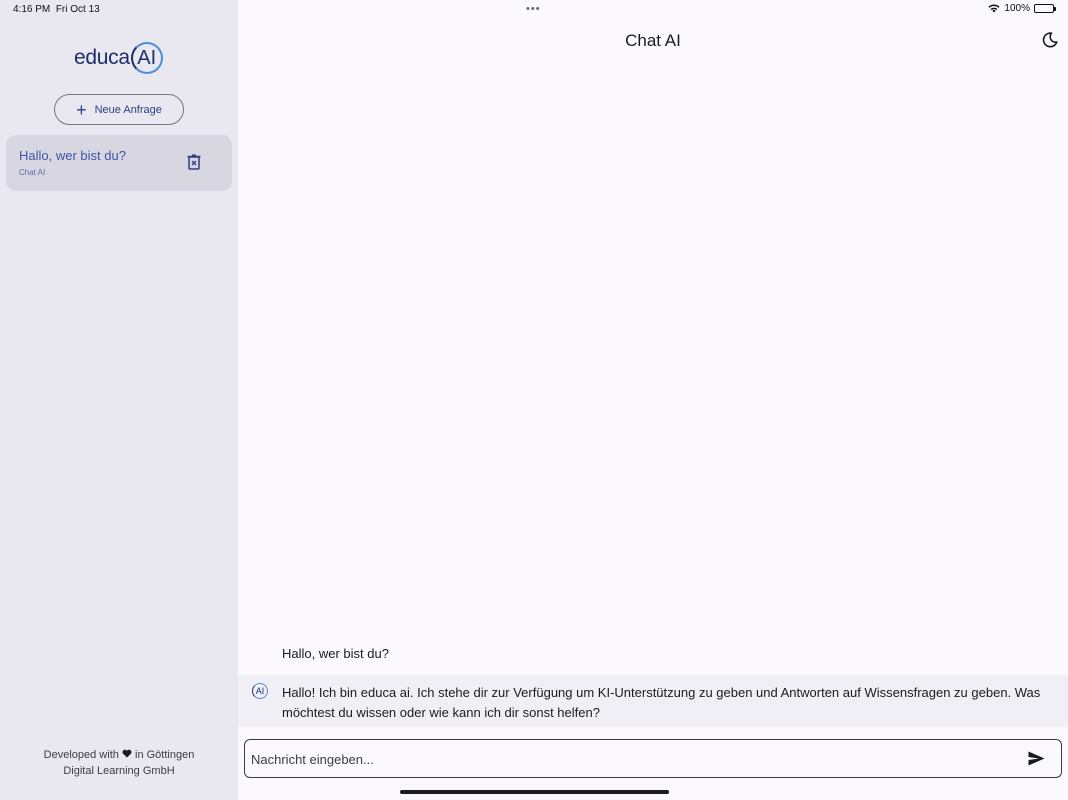  I want to click on new-request-button: + Neue Anfrage, so click(119, 109).